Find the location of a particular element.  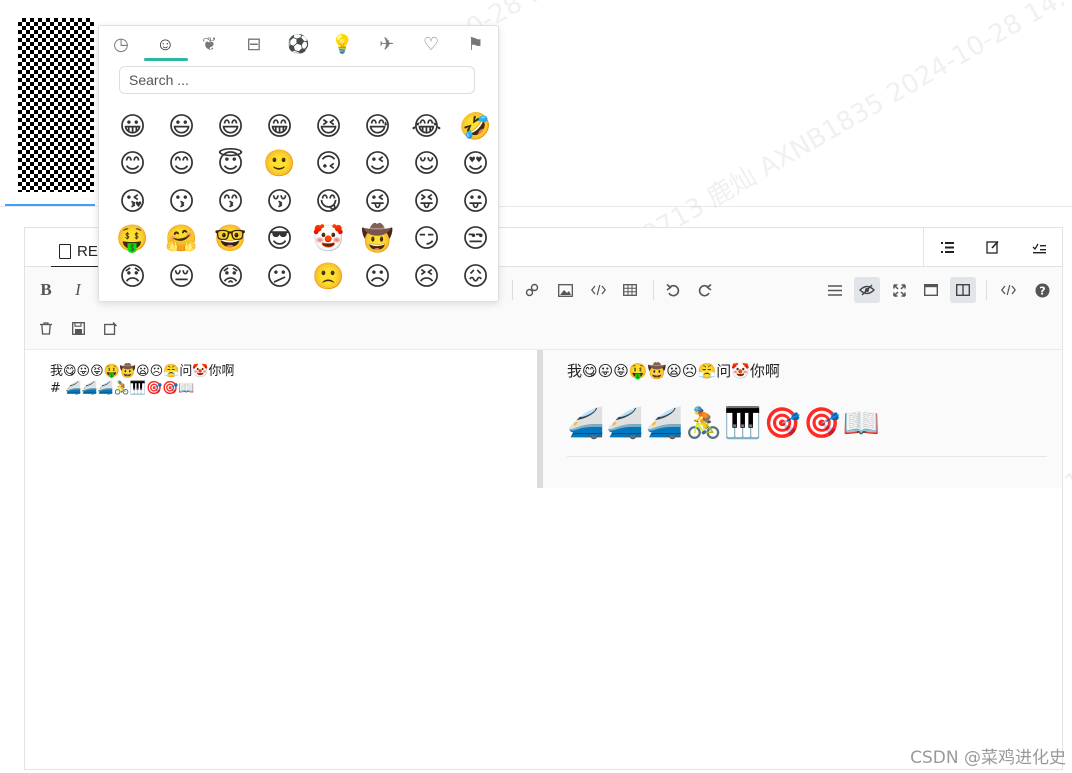

emoji-option: 😖 is located at coordinates (475, 277).